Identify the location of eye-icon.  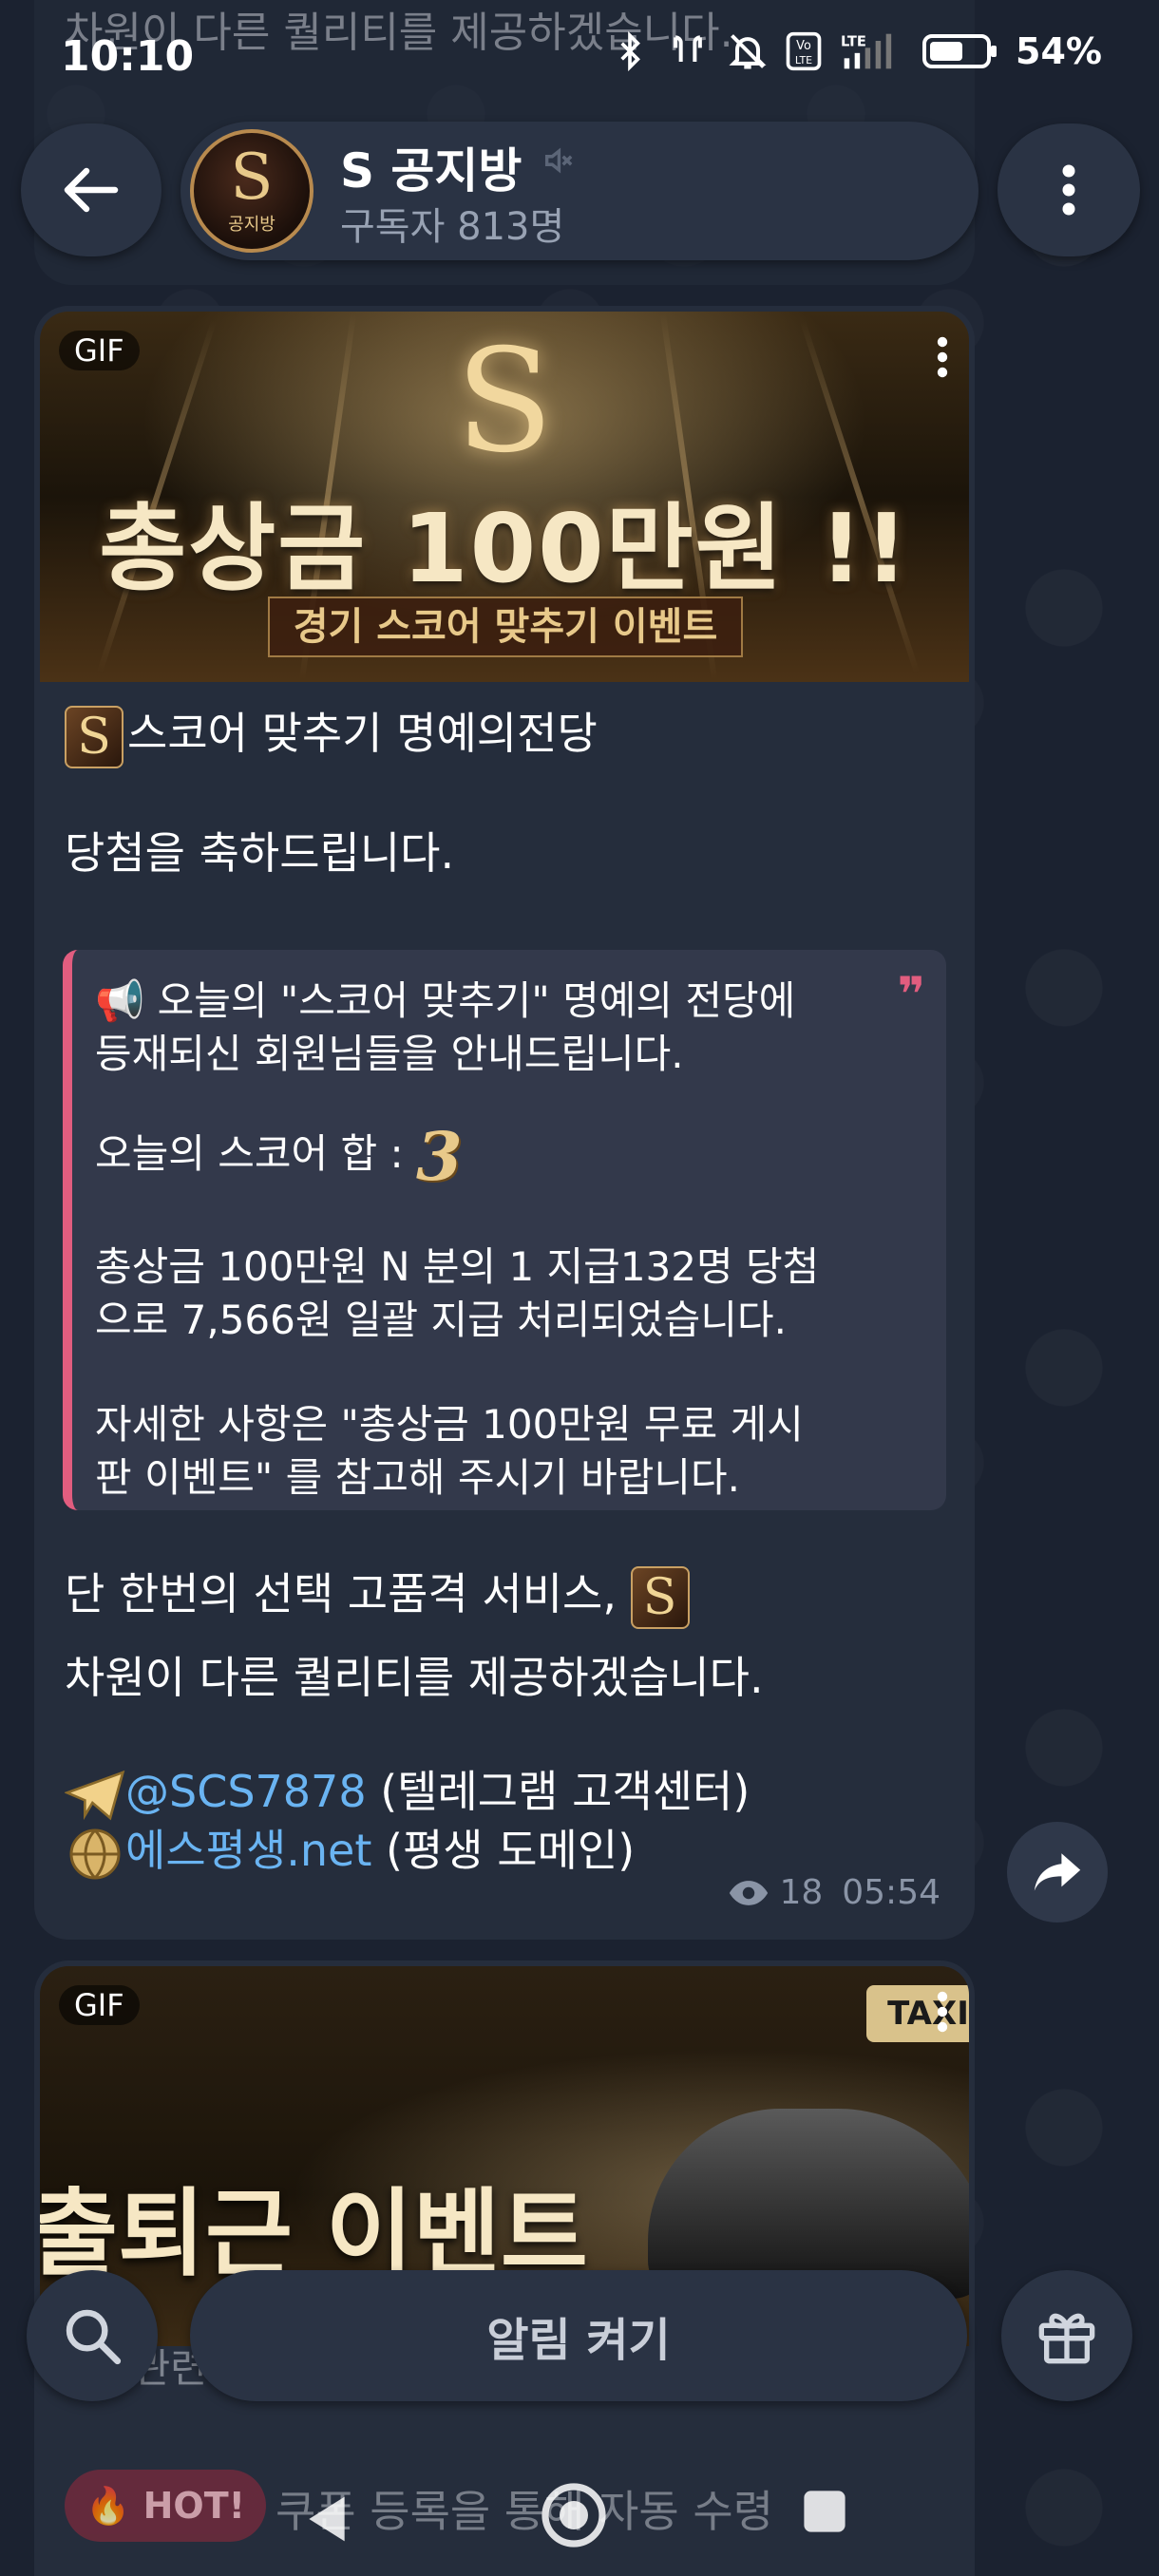
(749, 1892).